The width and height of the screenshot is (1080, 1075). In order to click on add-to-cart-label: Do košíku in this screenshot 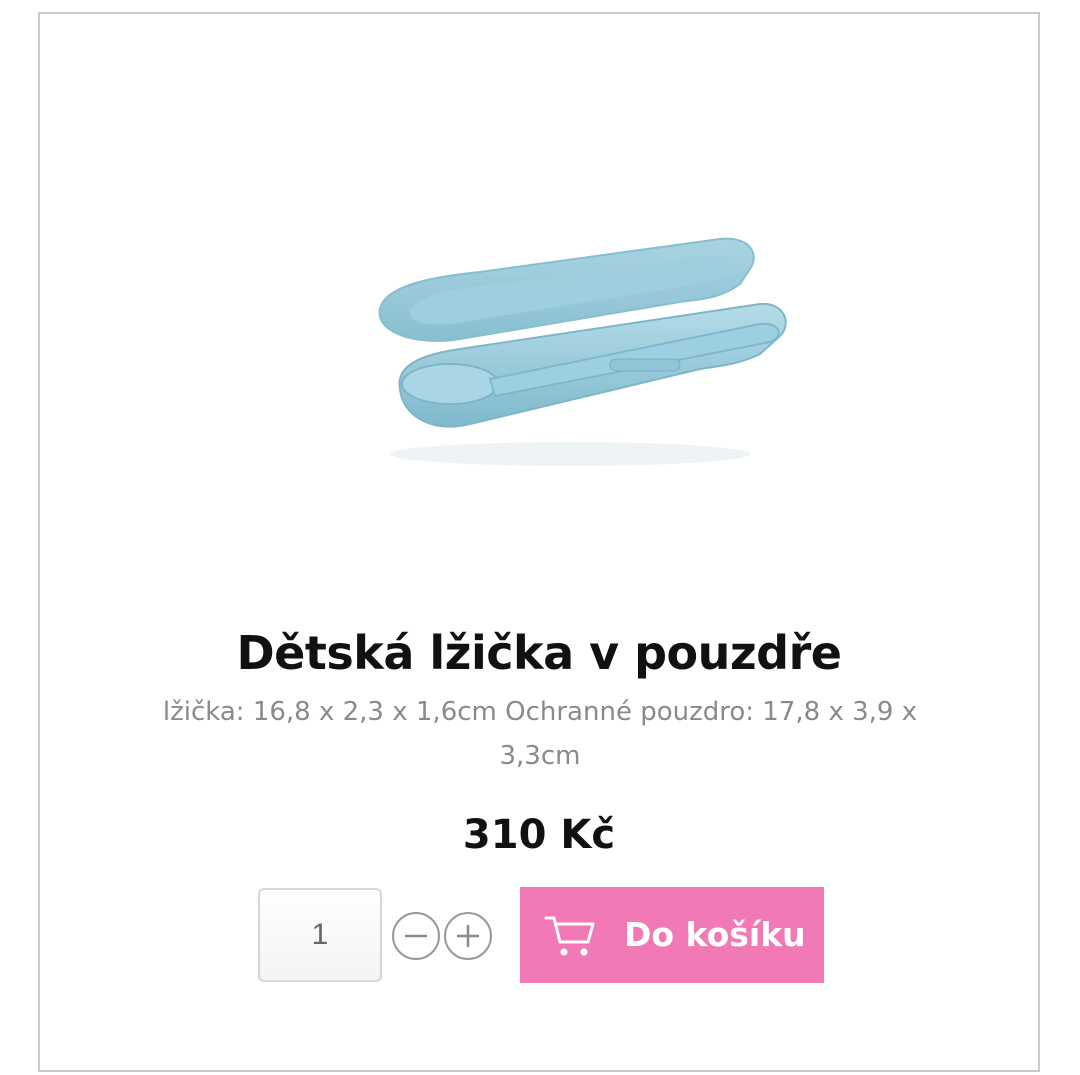, I will do `click(715, 934)`.